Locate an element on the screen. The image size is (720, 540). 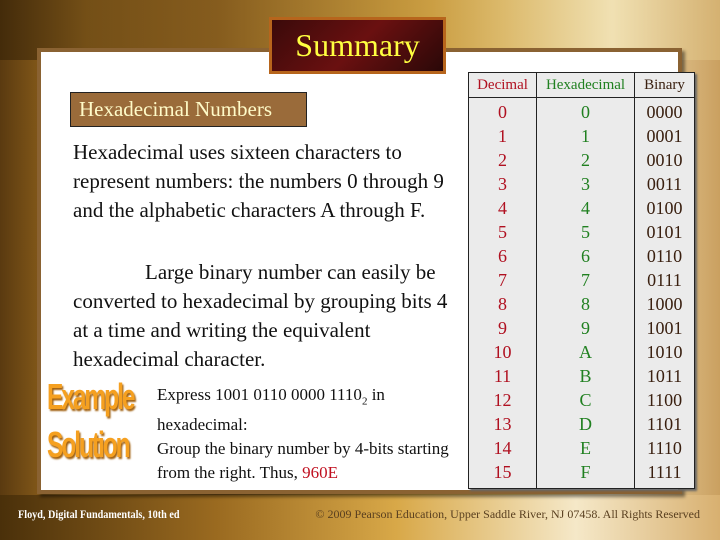
binary-cell: 1101 is located at coordinates (664, 424).